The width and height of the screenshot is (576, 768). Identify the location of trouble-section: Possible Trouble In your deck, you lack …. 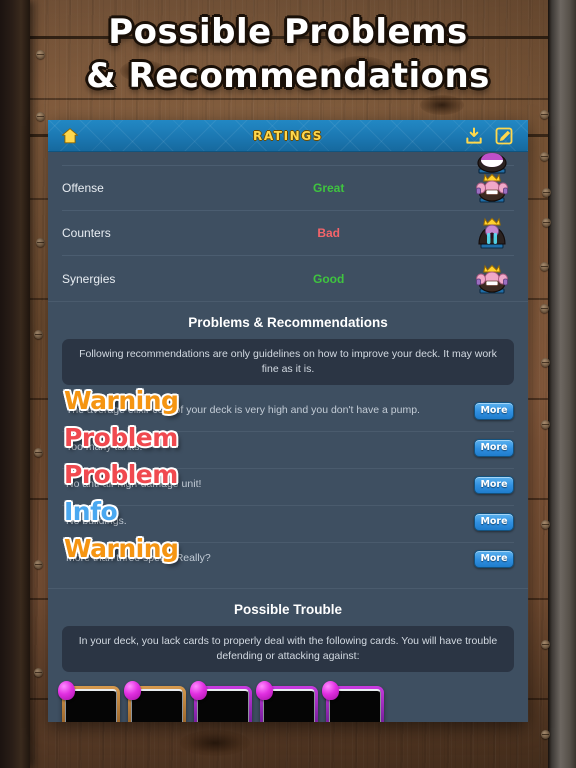
(288, 655).